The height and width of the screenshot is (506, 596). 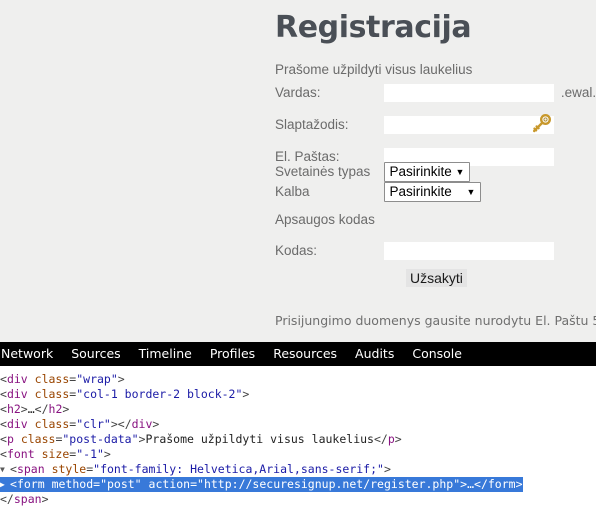 What do you see at coordinates (374, 354) in the screenshot?
I see `devtools-tab-audits: Audits` at bounding box center [374, 354].